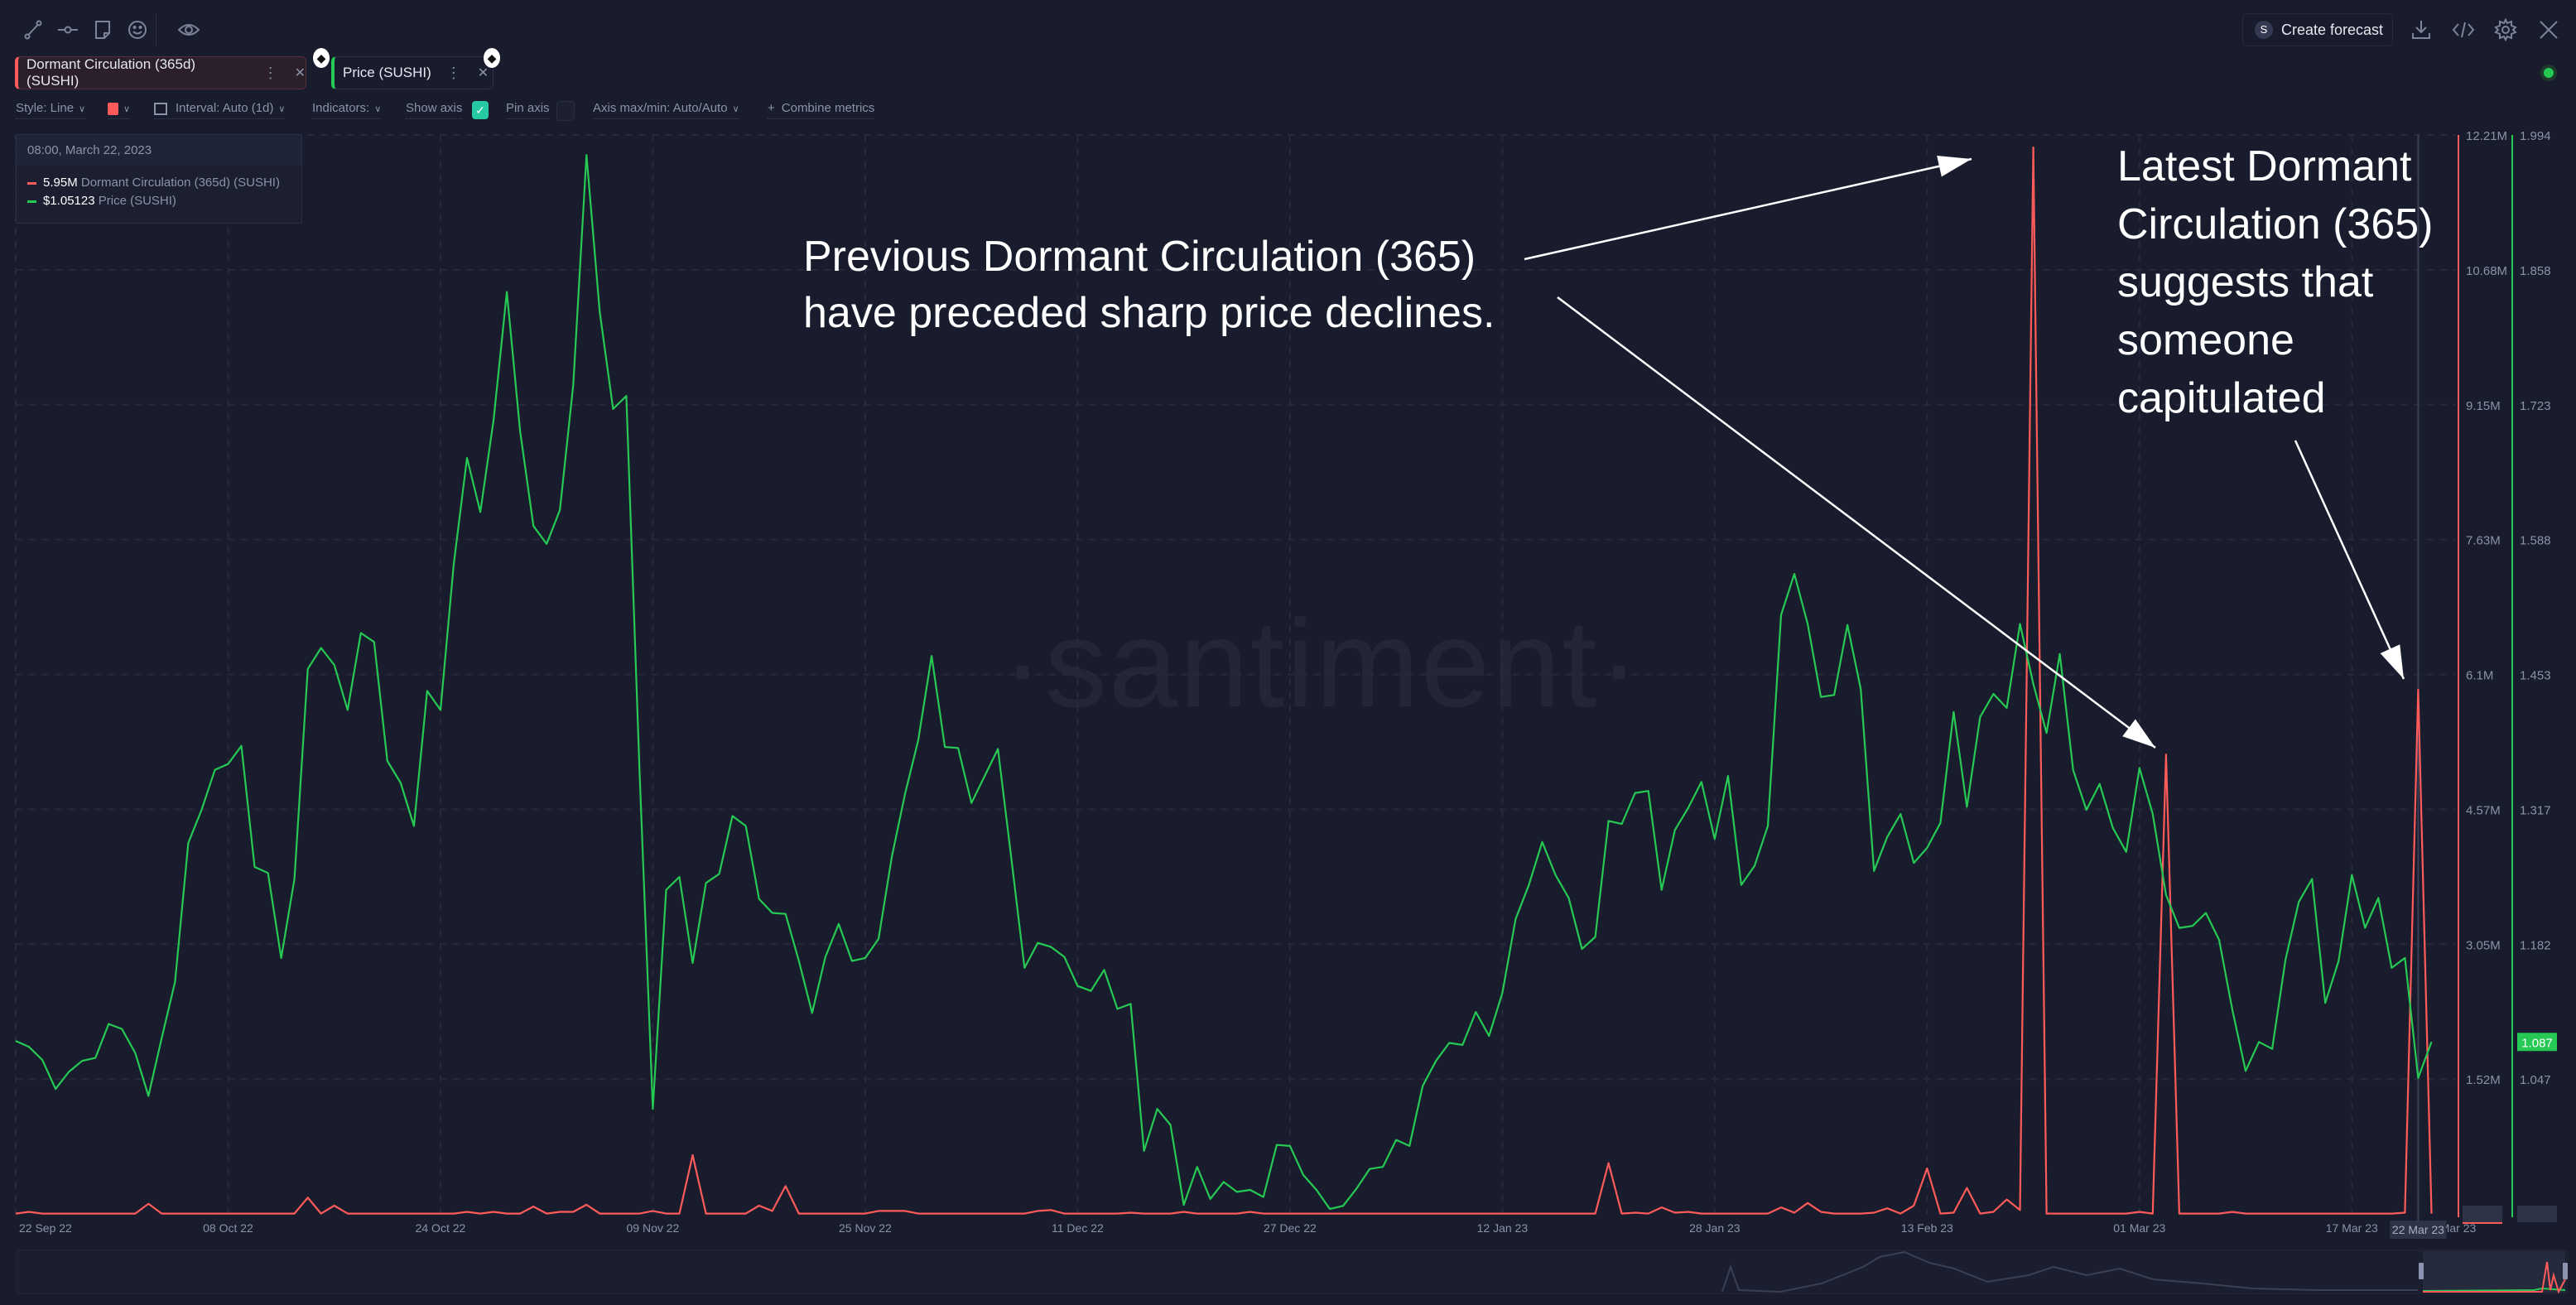 The width and height of the screenshot is (2576, 1305). I want to click on y-tick-label-dormant: 1.52M, so click(2483, 1080).